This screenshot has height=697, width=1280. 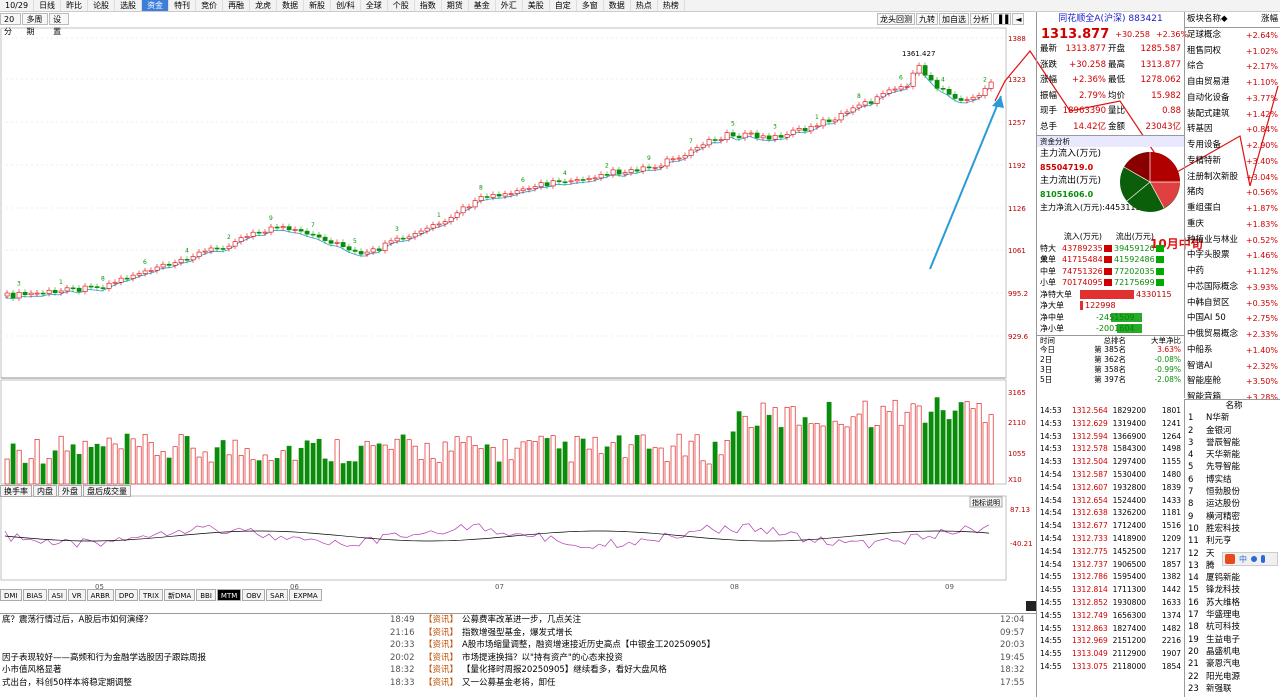 What do you see at coordinates (981, 19) in the screenshot?
I see `chart-tool-button: 分析` at bounding box center [981, 19].